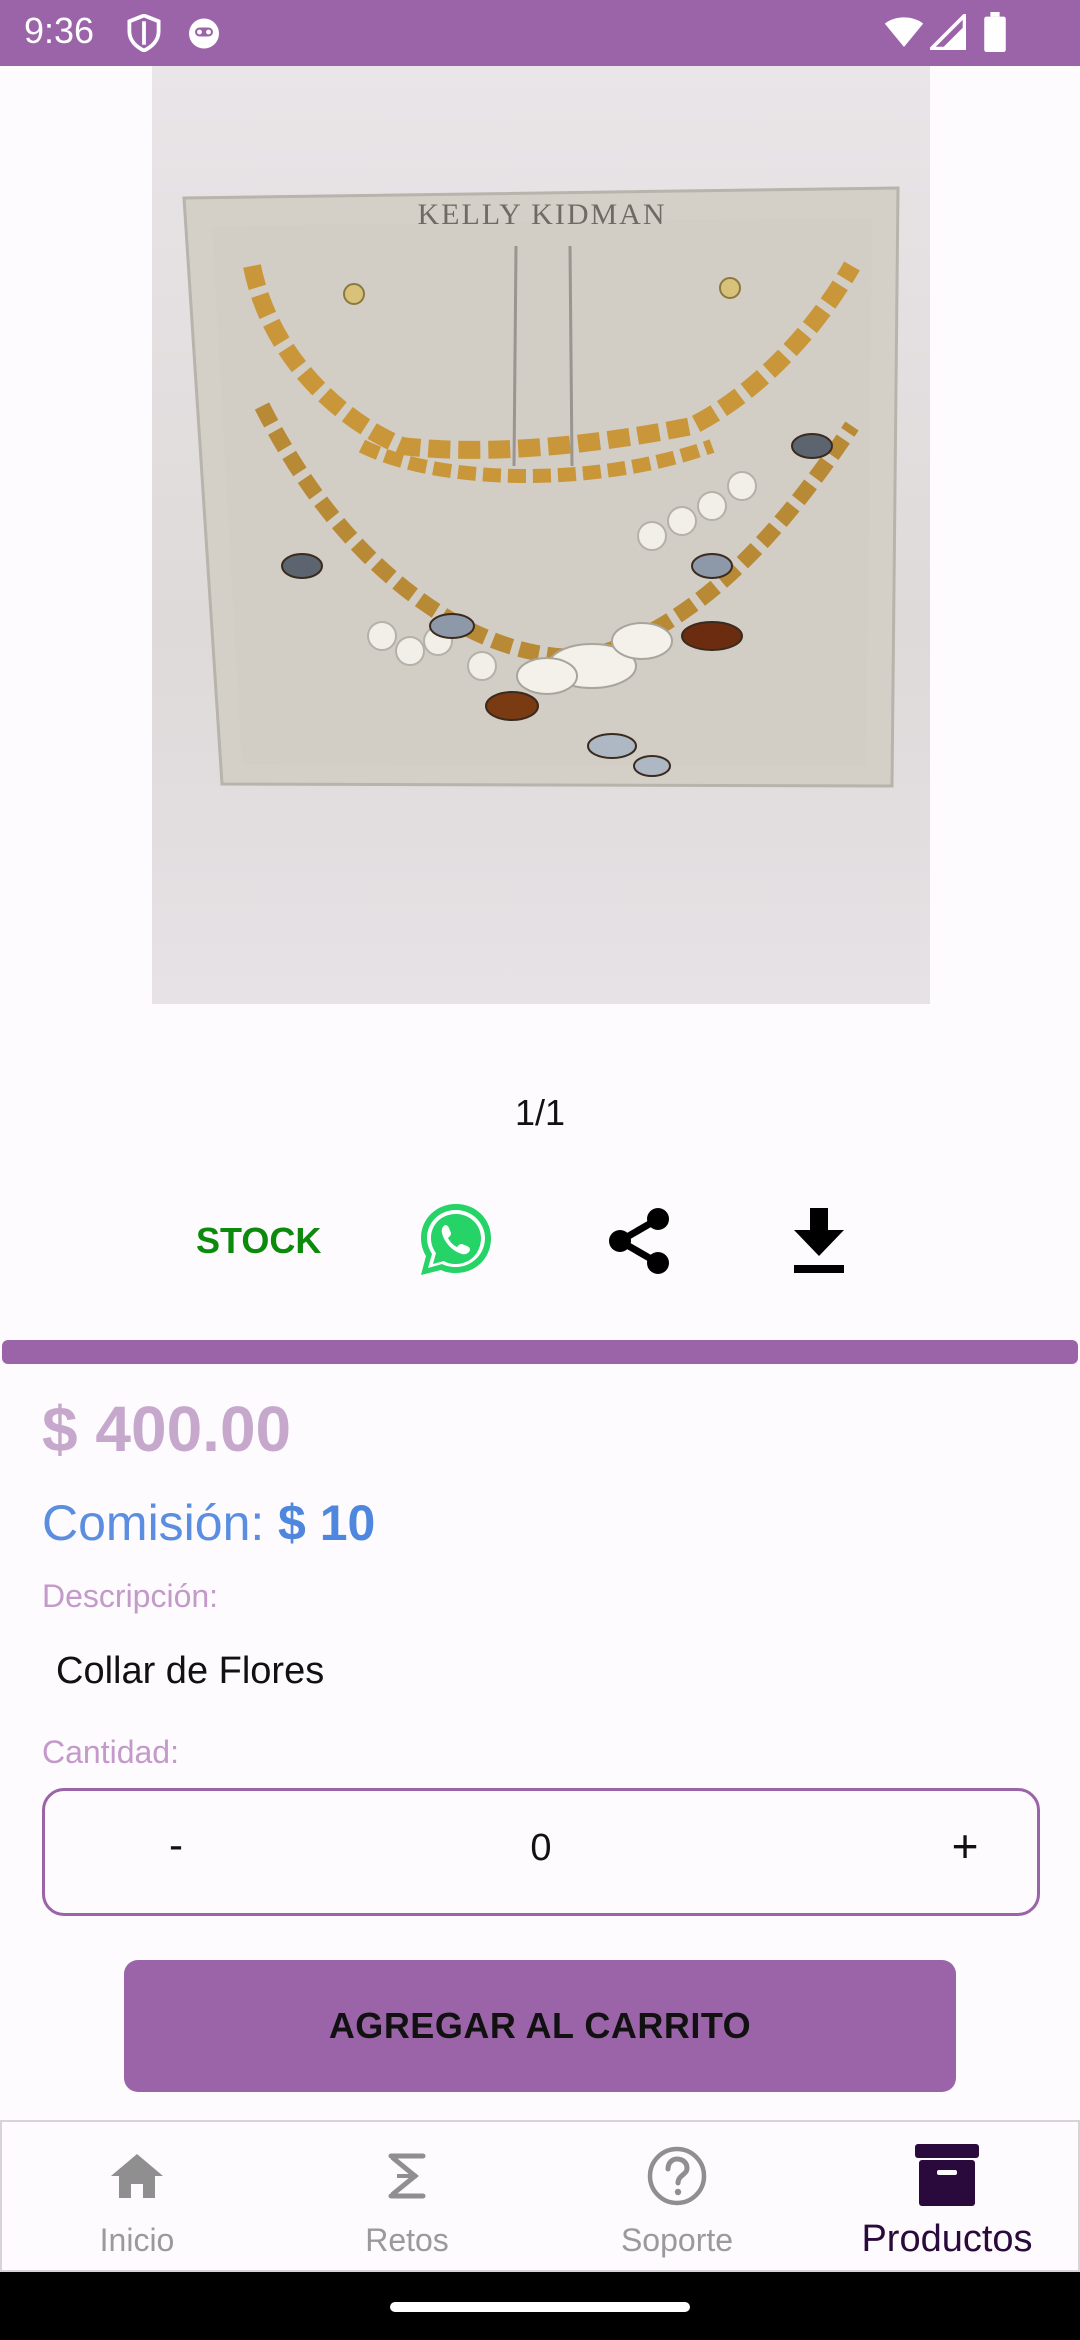 The width and height of the screenshot is (1080, 2340). I want to click on description-text: Collar de Flores, so click(190, 1671).